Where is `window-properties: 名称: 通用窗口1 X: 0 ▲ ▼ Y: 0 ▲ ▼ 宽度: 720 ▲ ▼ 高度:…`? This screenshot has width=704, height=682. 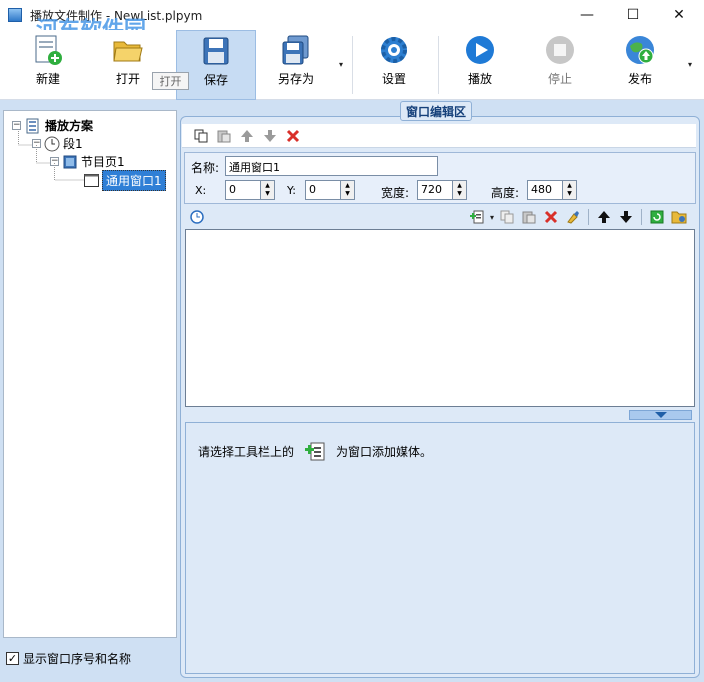
window-properties: 名称: 通用窗口1 X: 0 ▲ ▼ Y: 0 ▲ ▼ 宽度: 720 ▲ ▼ 高度:… is located at coordinates (440, 178).